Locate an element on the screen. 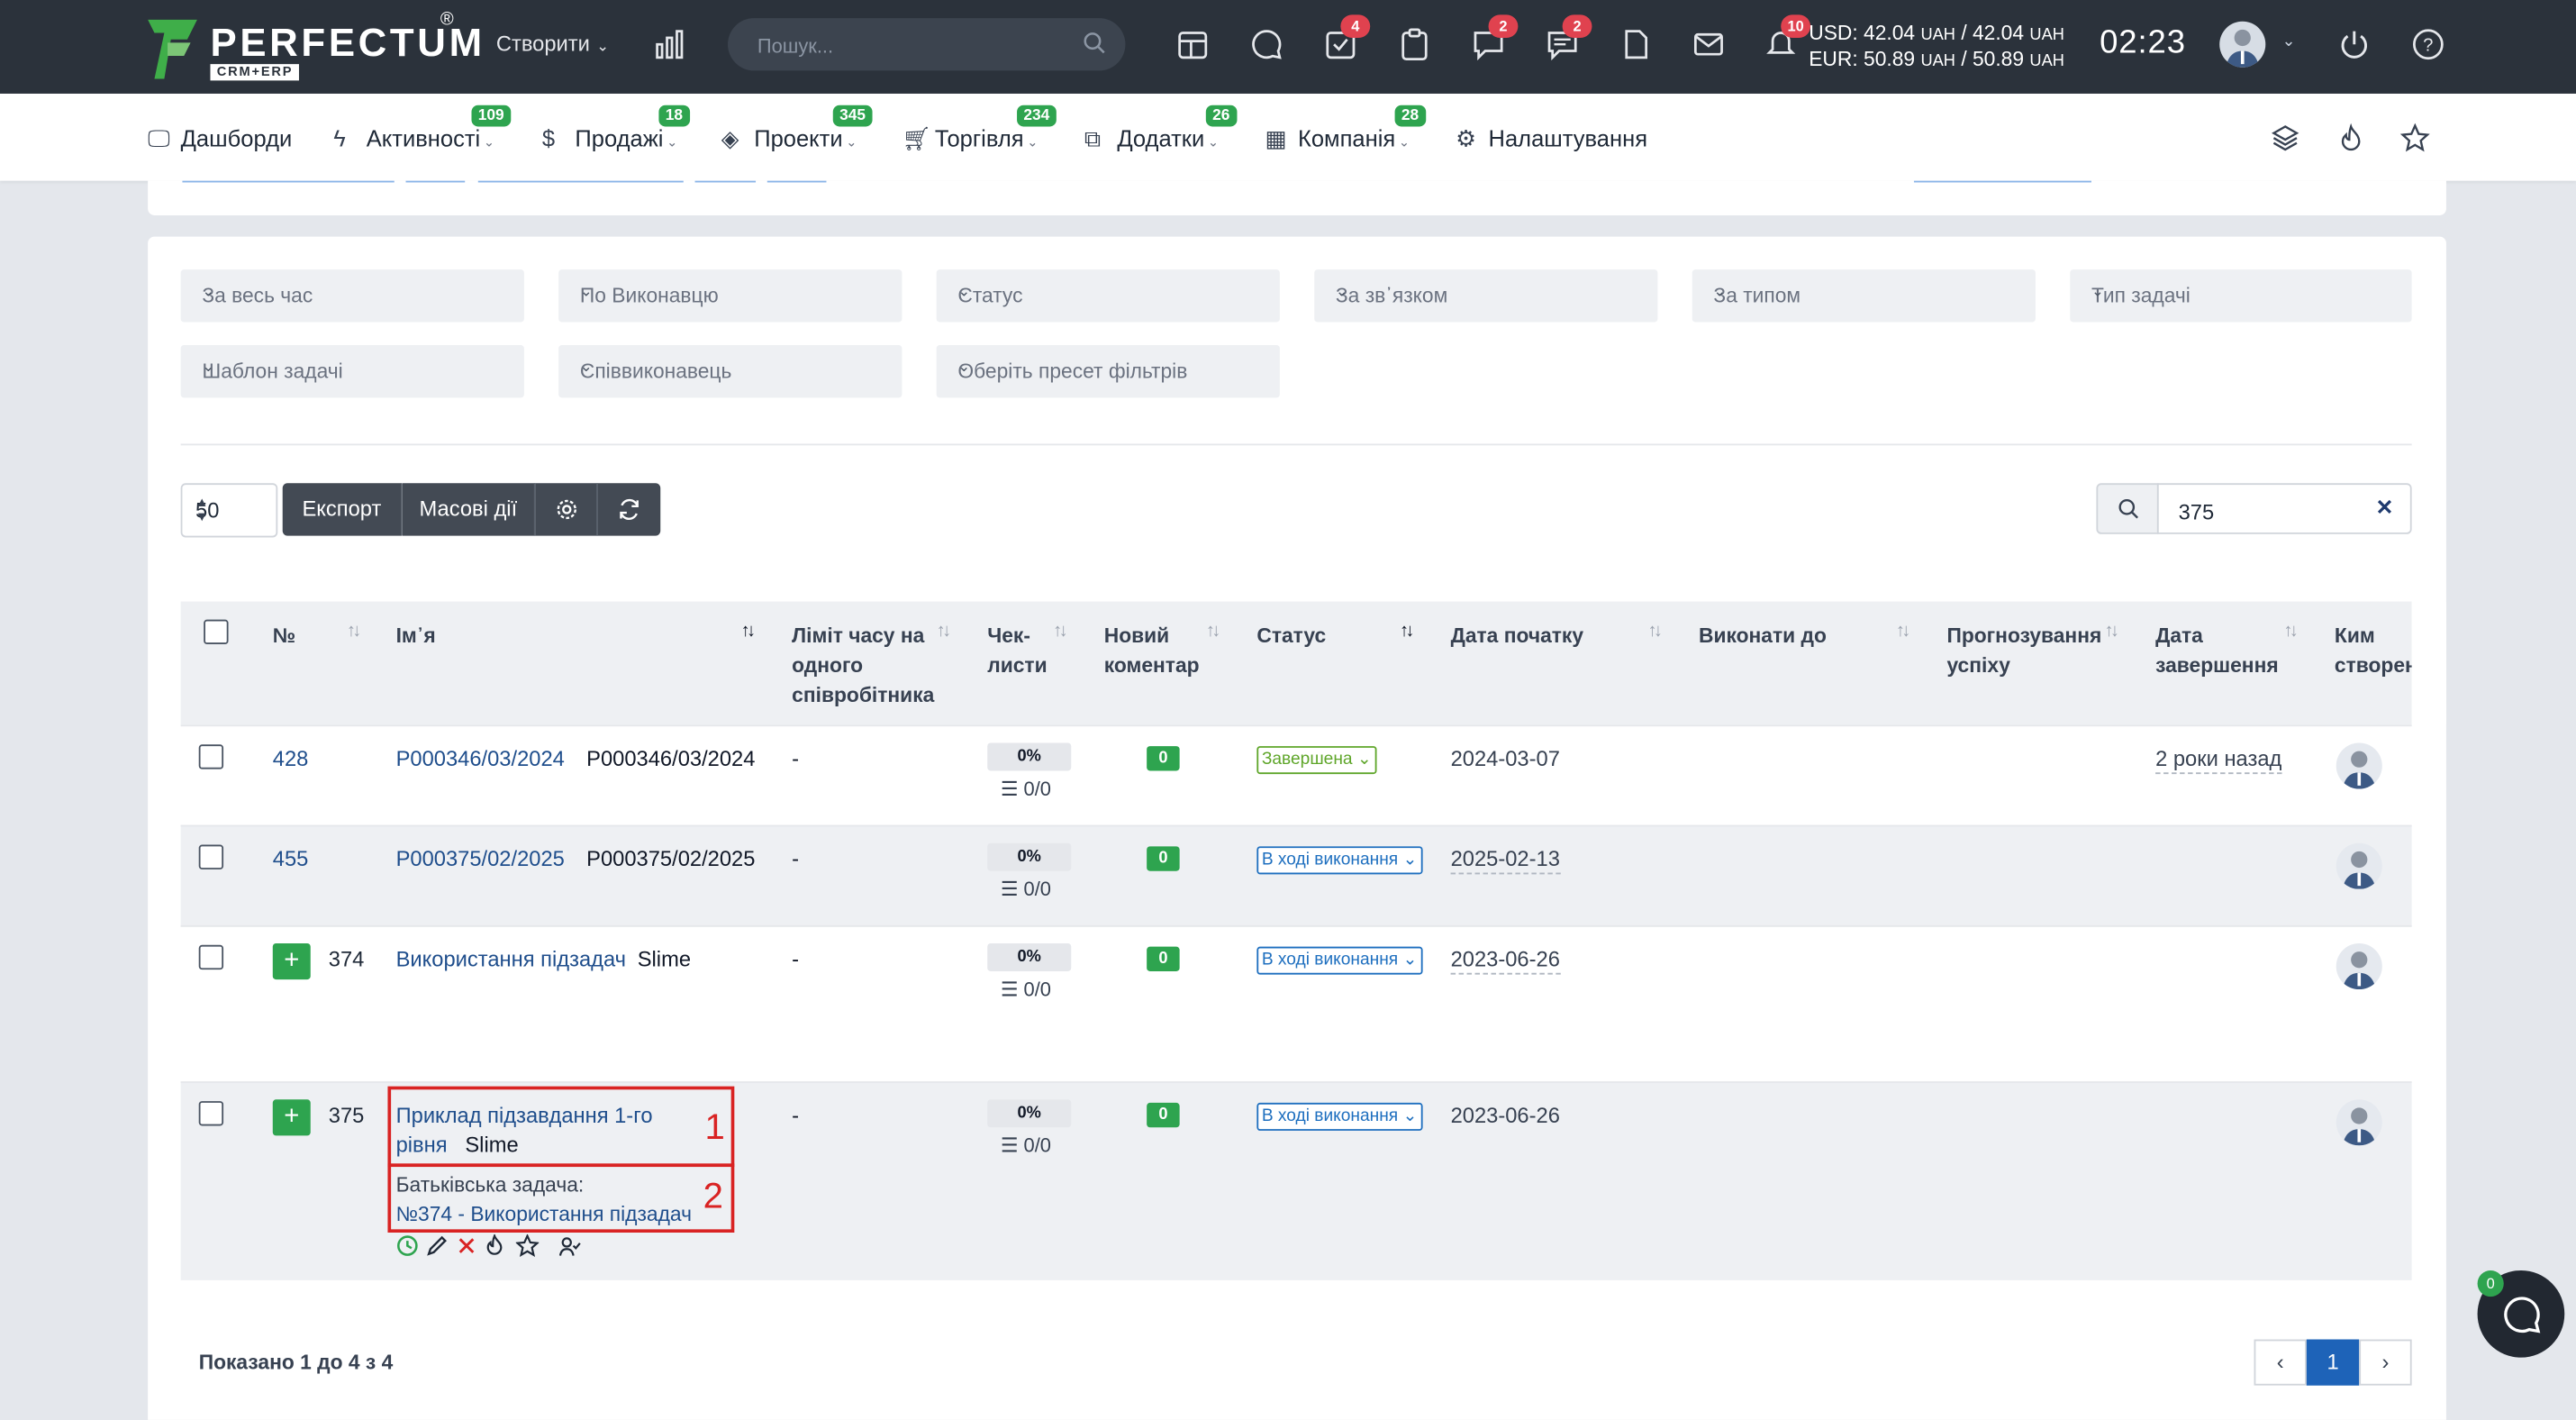 The width and height of the screenshot is (2576, 1420). power-icon is located at coordinates (2356, 46).